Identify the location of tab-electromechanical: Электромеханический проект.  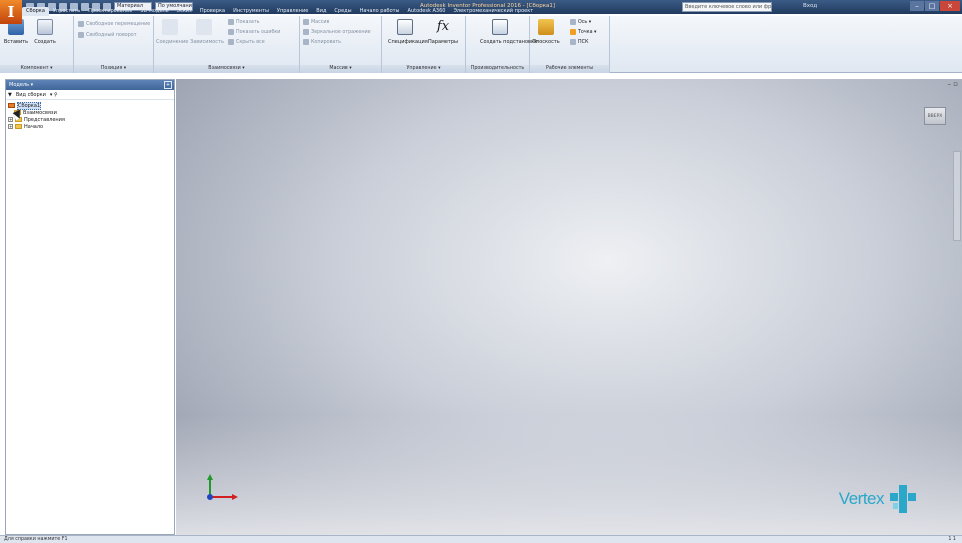
(493, 11).